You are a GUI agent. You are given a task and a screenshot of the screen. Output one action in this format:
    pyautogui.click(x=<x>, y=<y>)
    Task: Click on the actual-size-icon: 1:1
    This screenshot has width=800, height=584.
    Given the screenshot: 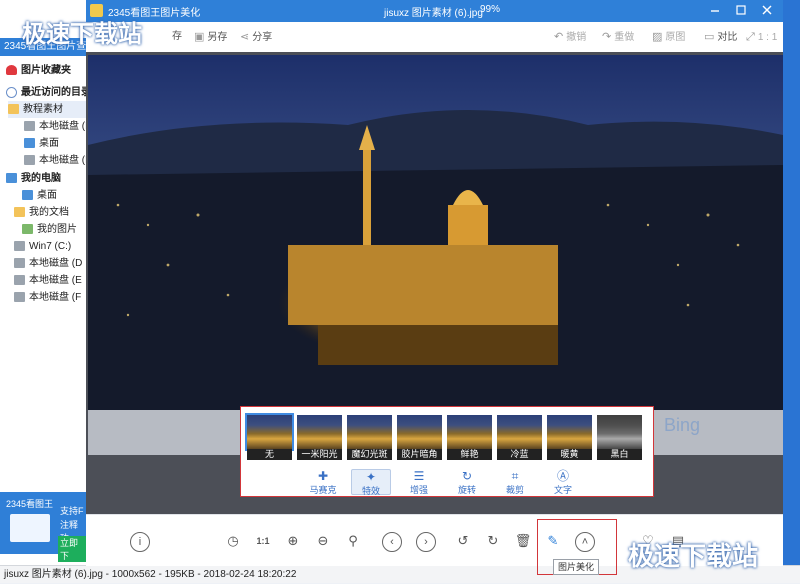 What is the action you would take?
    pyautogui.click(x=263, y=541)
    